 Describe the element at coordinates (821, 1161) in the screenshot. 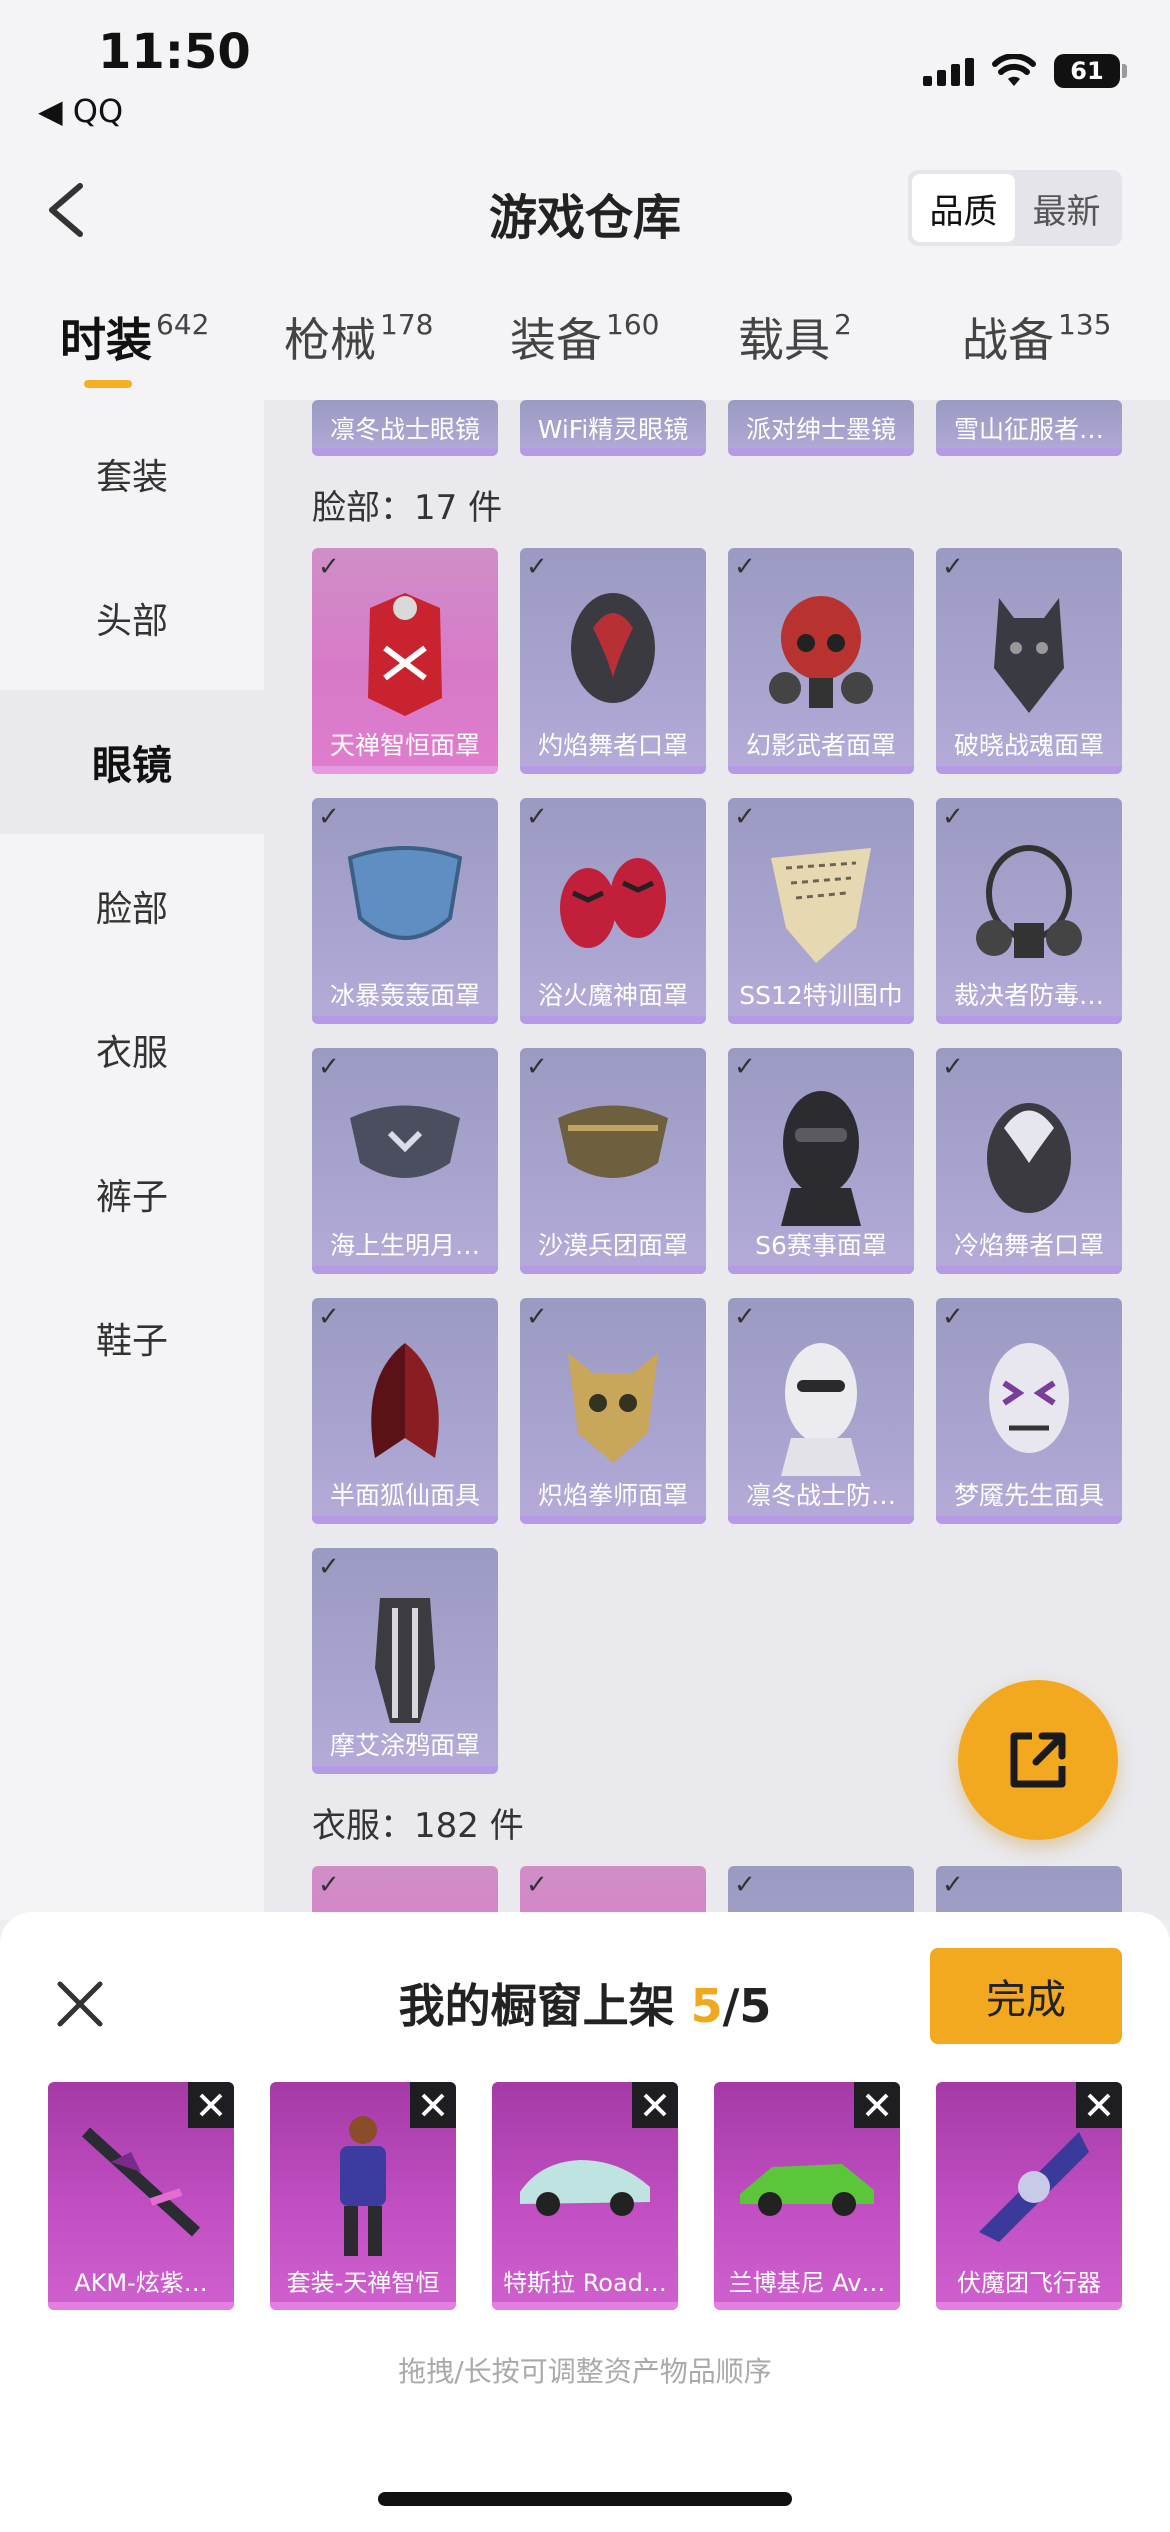

I see `item-card: ✓ S6赛事面罩` at that location.